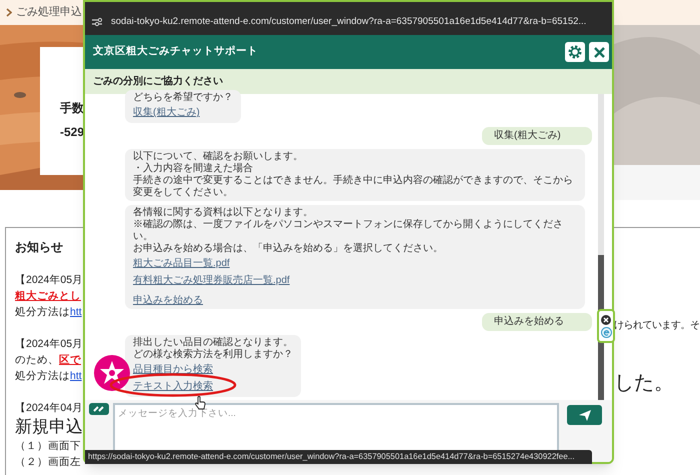 Image resolution: width=700 pixels, height=475 pixels. Describe the element at coordinates (176, 52) in the screenshot. I see `chat-title: 文京区粗大ごみチャットサポート` at that location.